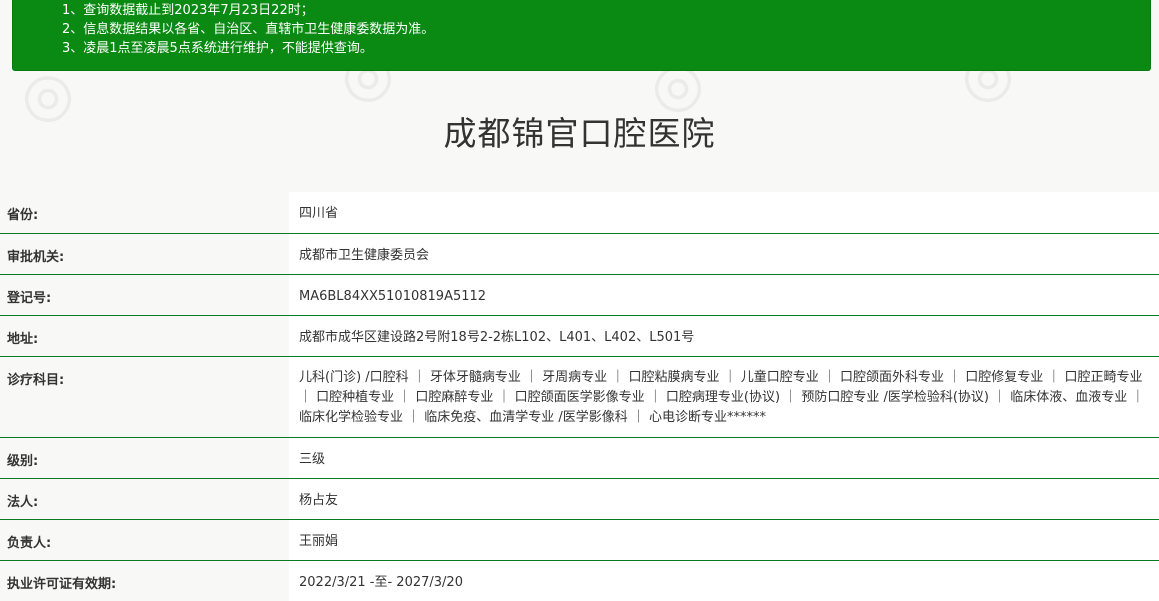  What do you see at coordinates (724, 336) in the screenshot?
I see `field-value: 成都市成华区建设路2号附18号2-2栋L102、L401、L402、L501号` at bounding box center [724, 336].